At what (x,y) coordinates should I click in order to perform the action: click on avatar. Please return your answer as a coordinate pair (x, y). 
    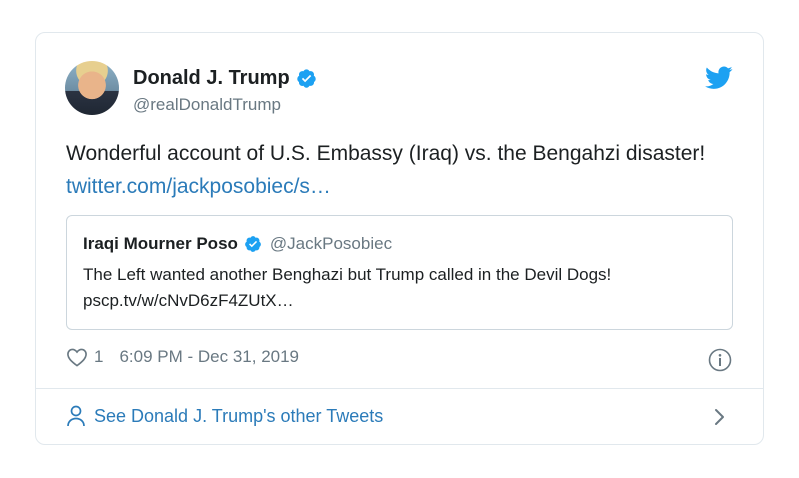
    Looking at the image, I should click on (92, 88).